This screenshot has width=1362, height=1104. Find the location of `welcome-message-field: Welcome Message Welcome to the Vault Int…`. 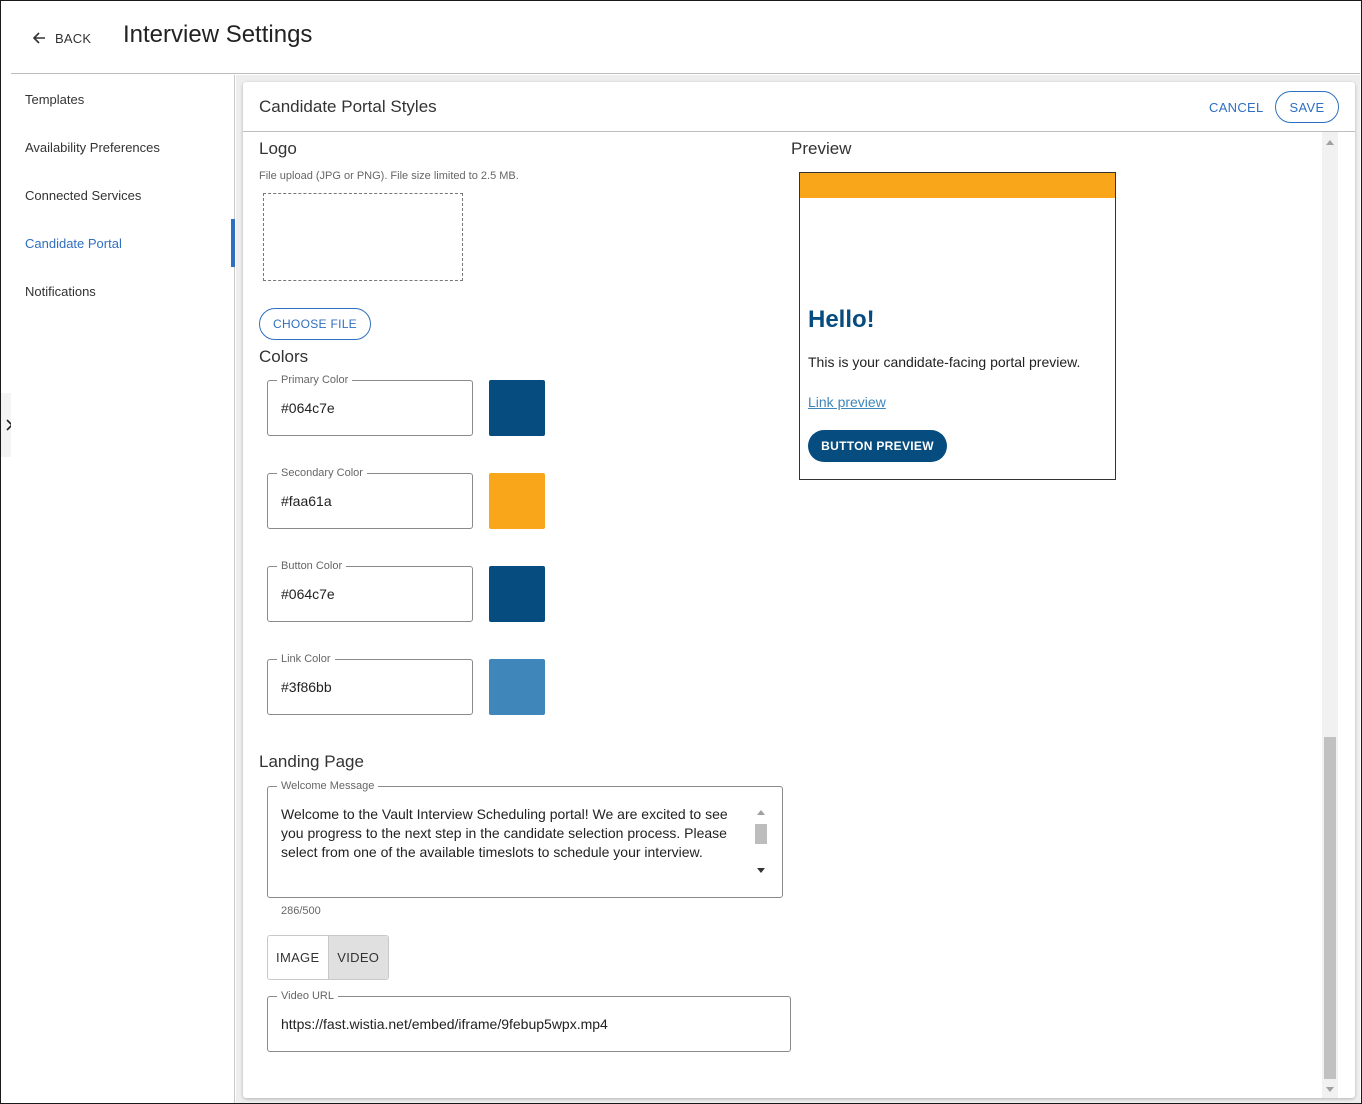

welcome-message-field: Welcome Message Welcome to the Vault Int… is located at coordinates (525, 838).